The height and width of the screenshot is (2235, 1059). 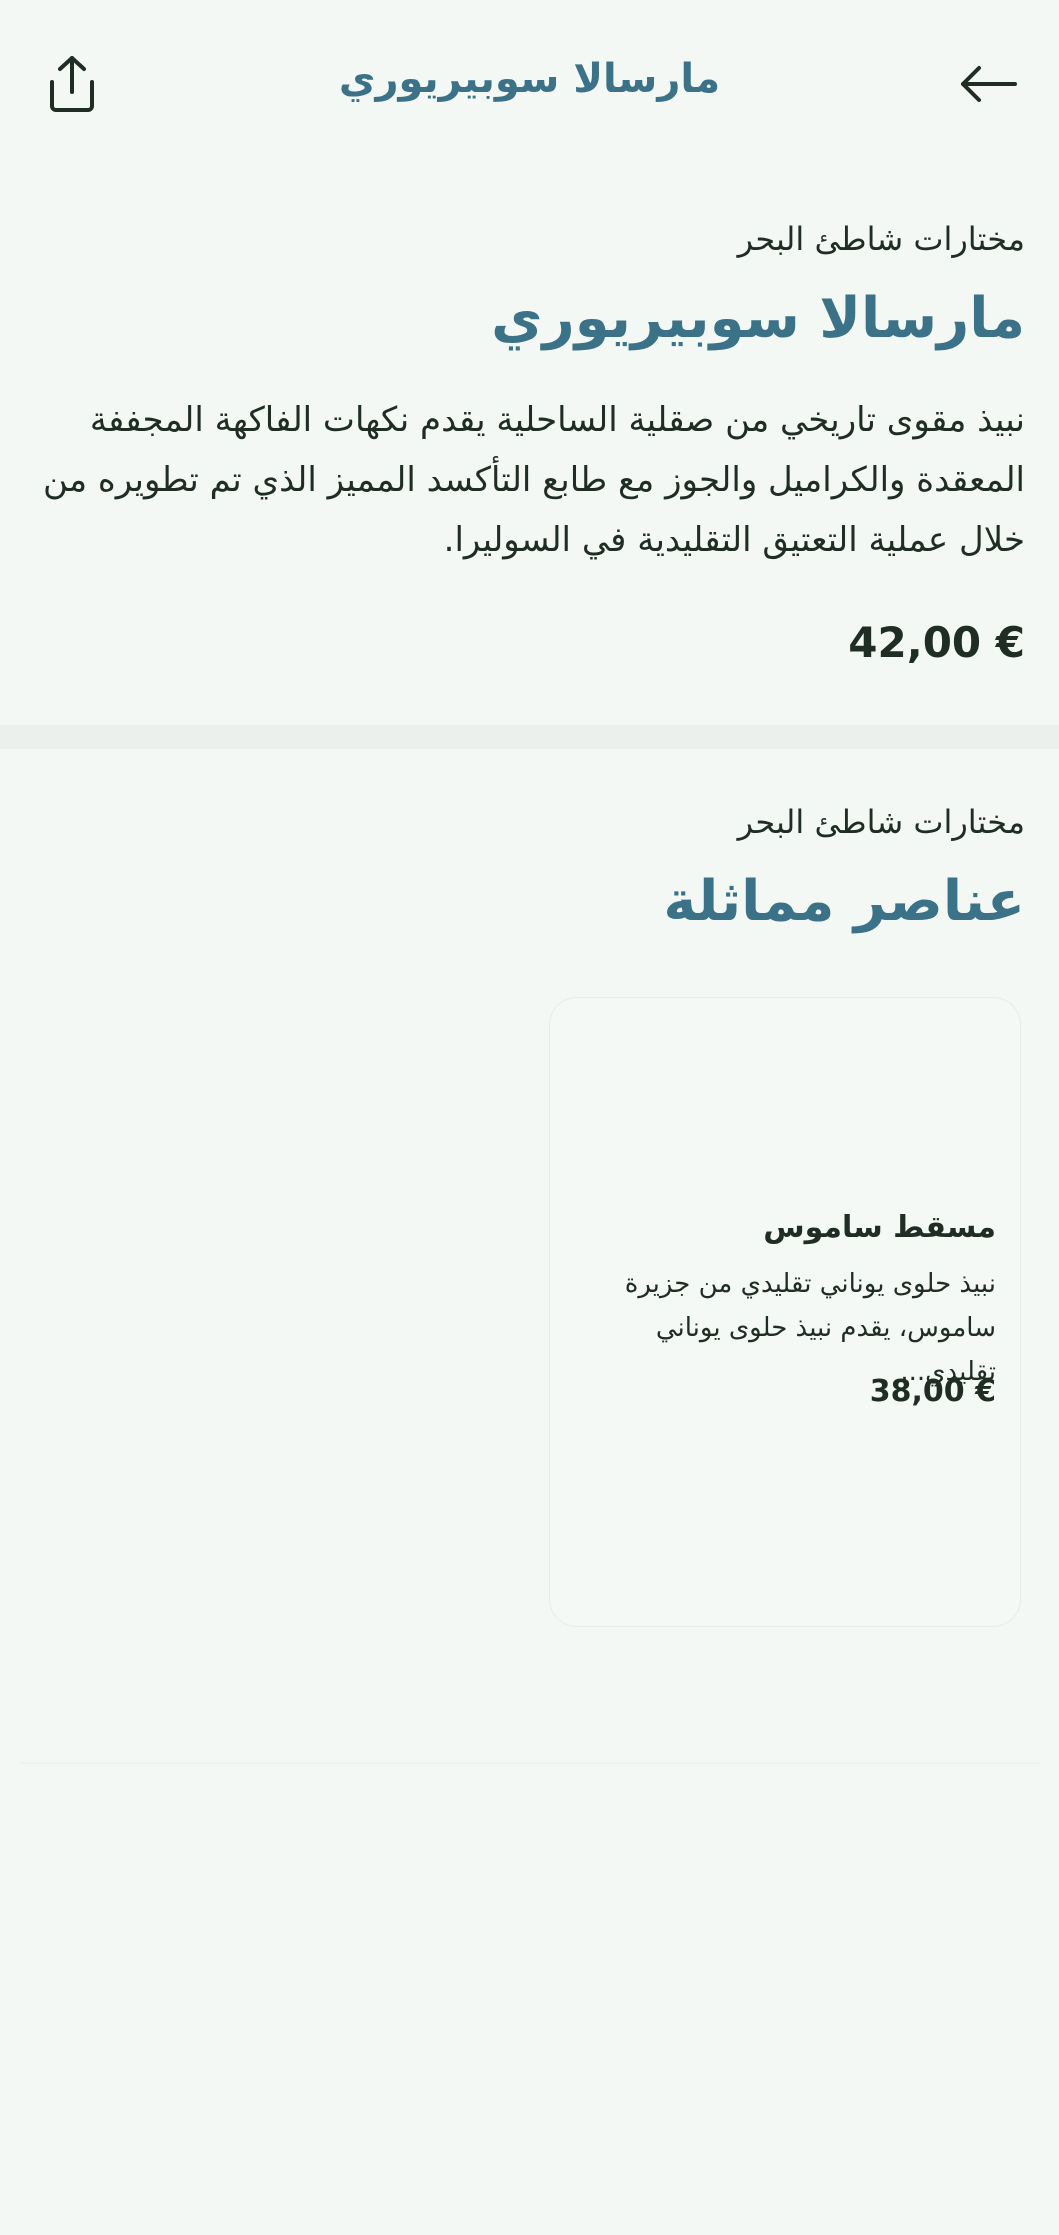 What do you see at coordinates (758, 318) in the screenshot?
I see `product-name: مارسالا سوبيريوري` at bounding box center [758, 318].